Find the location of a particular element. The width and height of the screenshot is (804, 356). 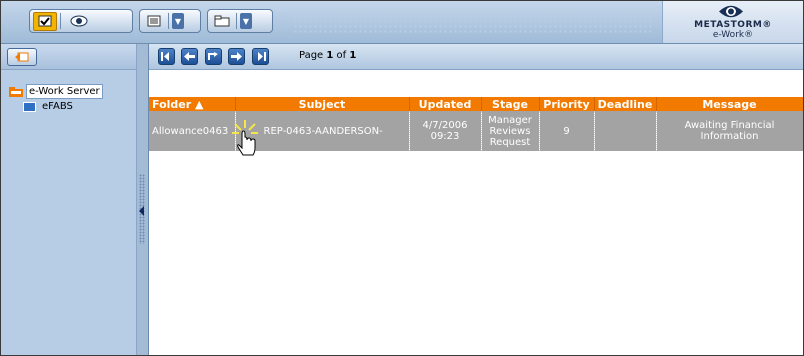

procedure-icon is located at coordinates (29, 106).